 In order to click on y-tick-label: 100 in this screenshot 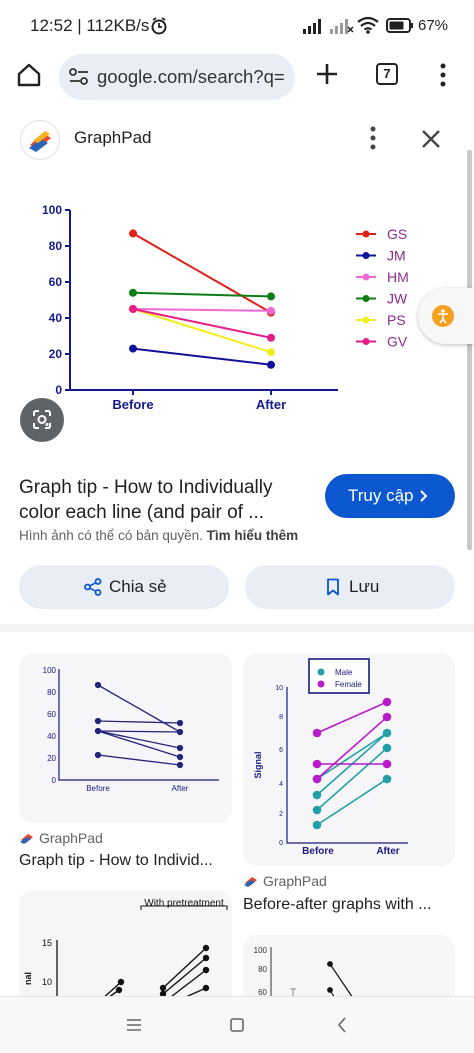, I will do `click(52, 210)`.